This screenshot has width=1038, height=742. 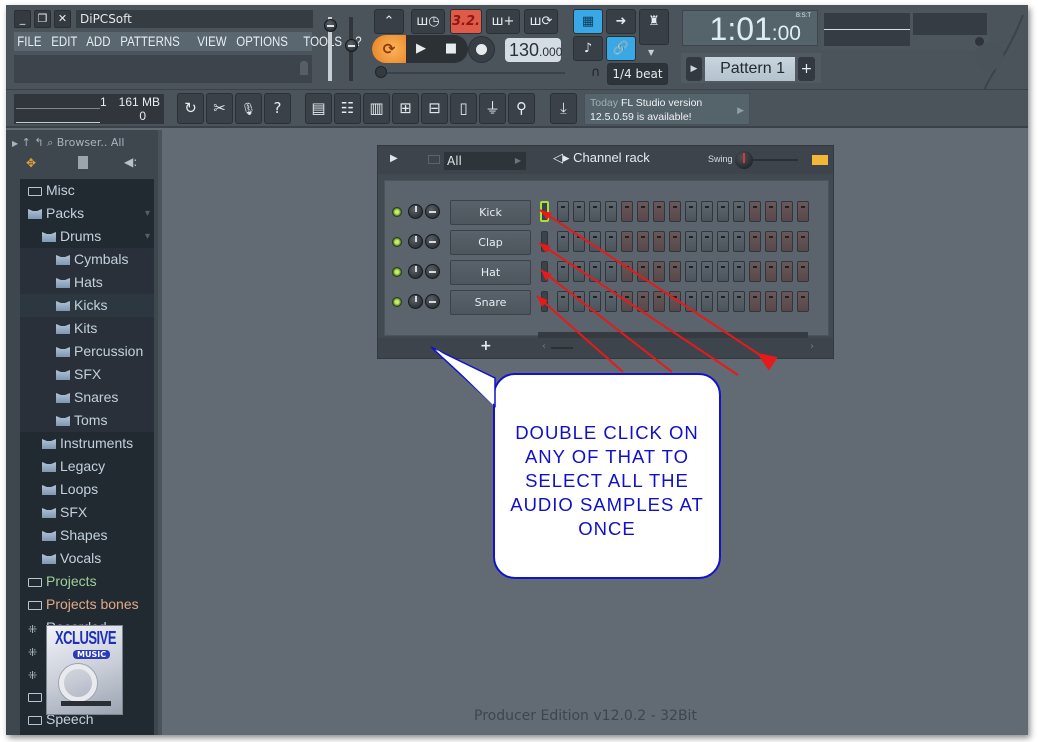 What do you see at coordinates (750, 28) in the screenshot?
I see `song-time-display: 1:01:00 B:S:T` at bounding box center [750, 28].